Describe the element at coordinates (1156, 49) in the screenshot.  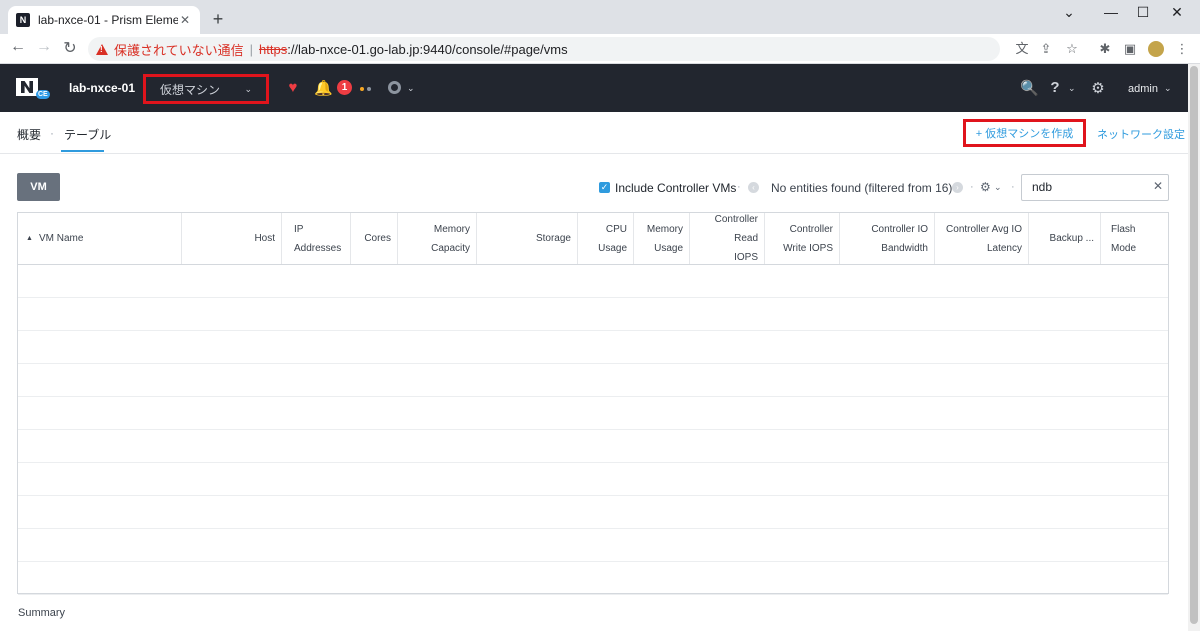
I see `profile-avatar` at that location.